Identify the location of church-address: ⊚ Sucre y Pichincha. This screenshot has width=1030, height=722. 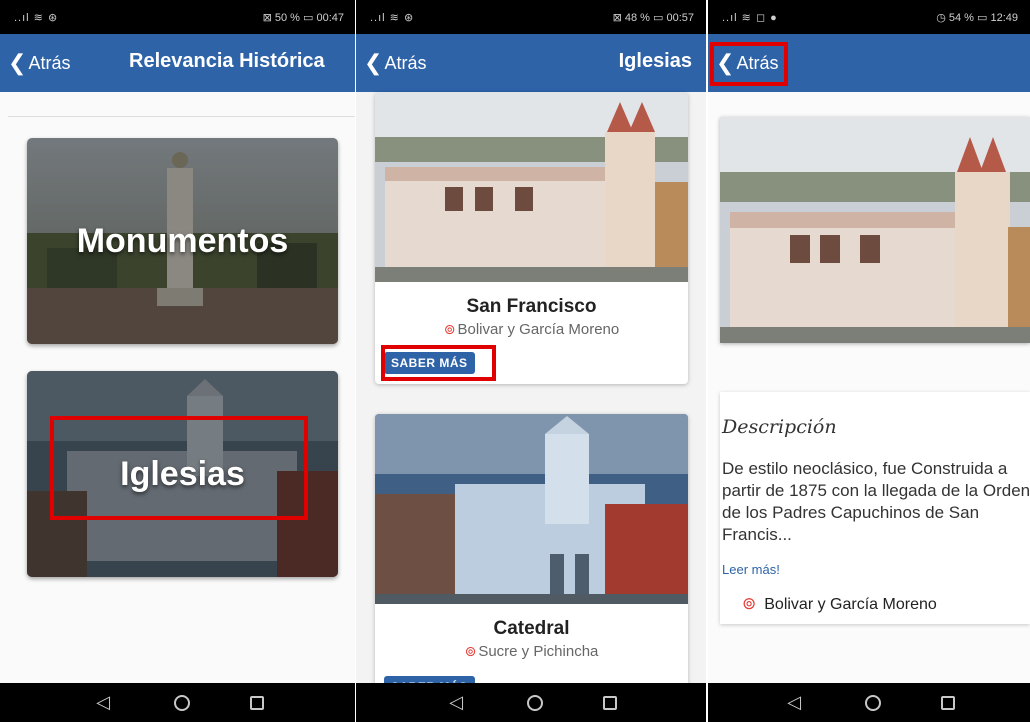
(531, 651).